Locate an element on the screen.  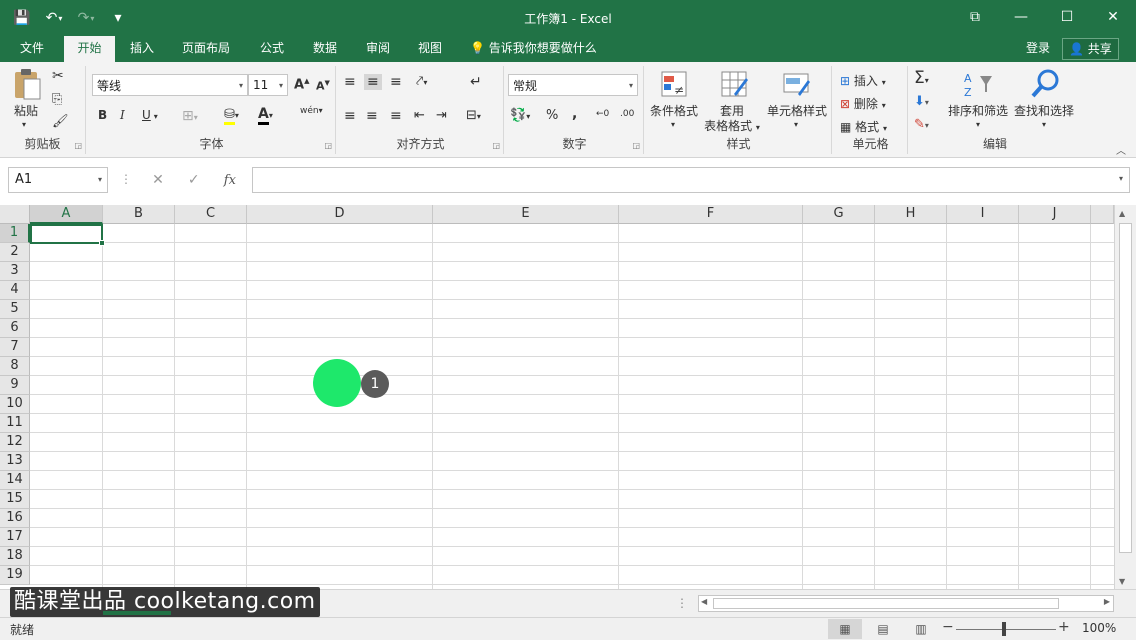
row-header: 1 is located at coordinates (15, 233).